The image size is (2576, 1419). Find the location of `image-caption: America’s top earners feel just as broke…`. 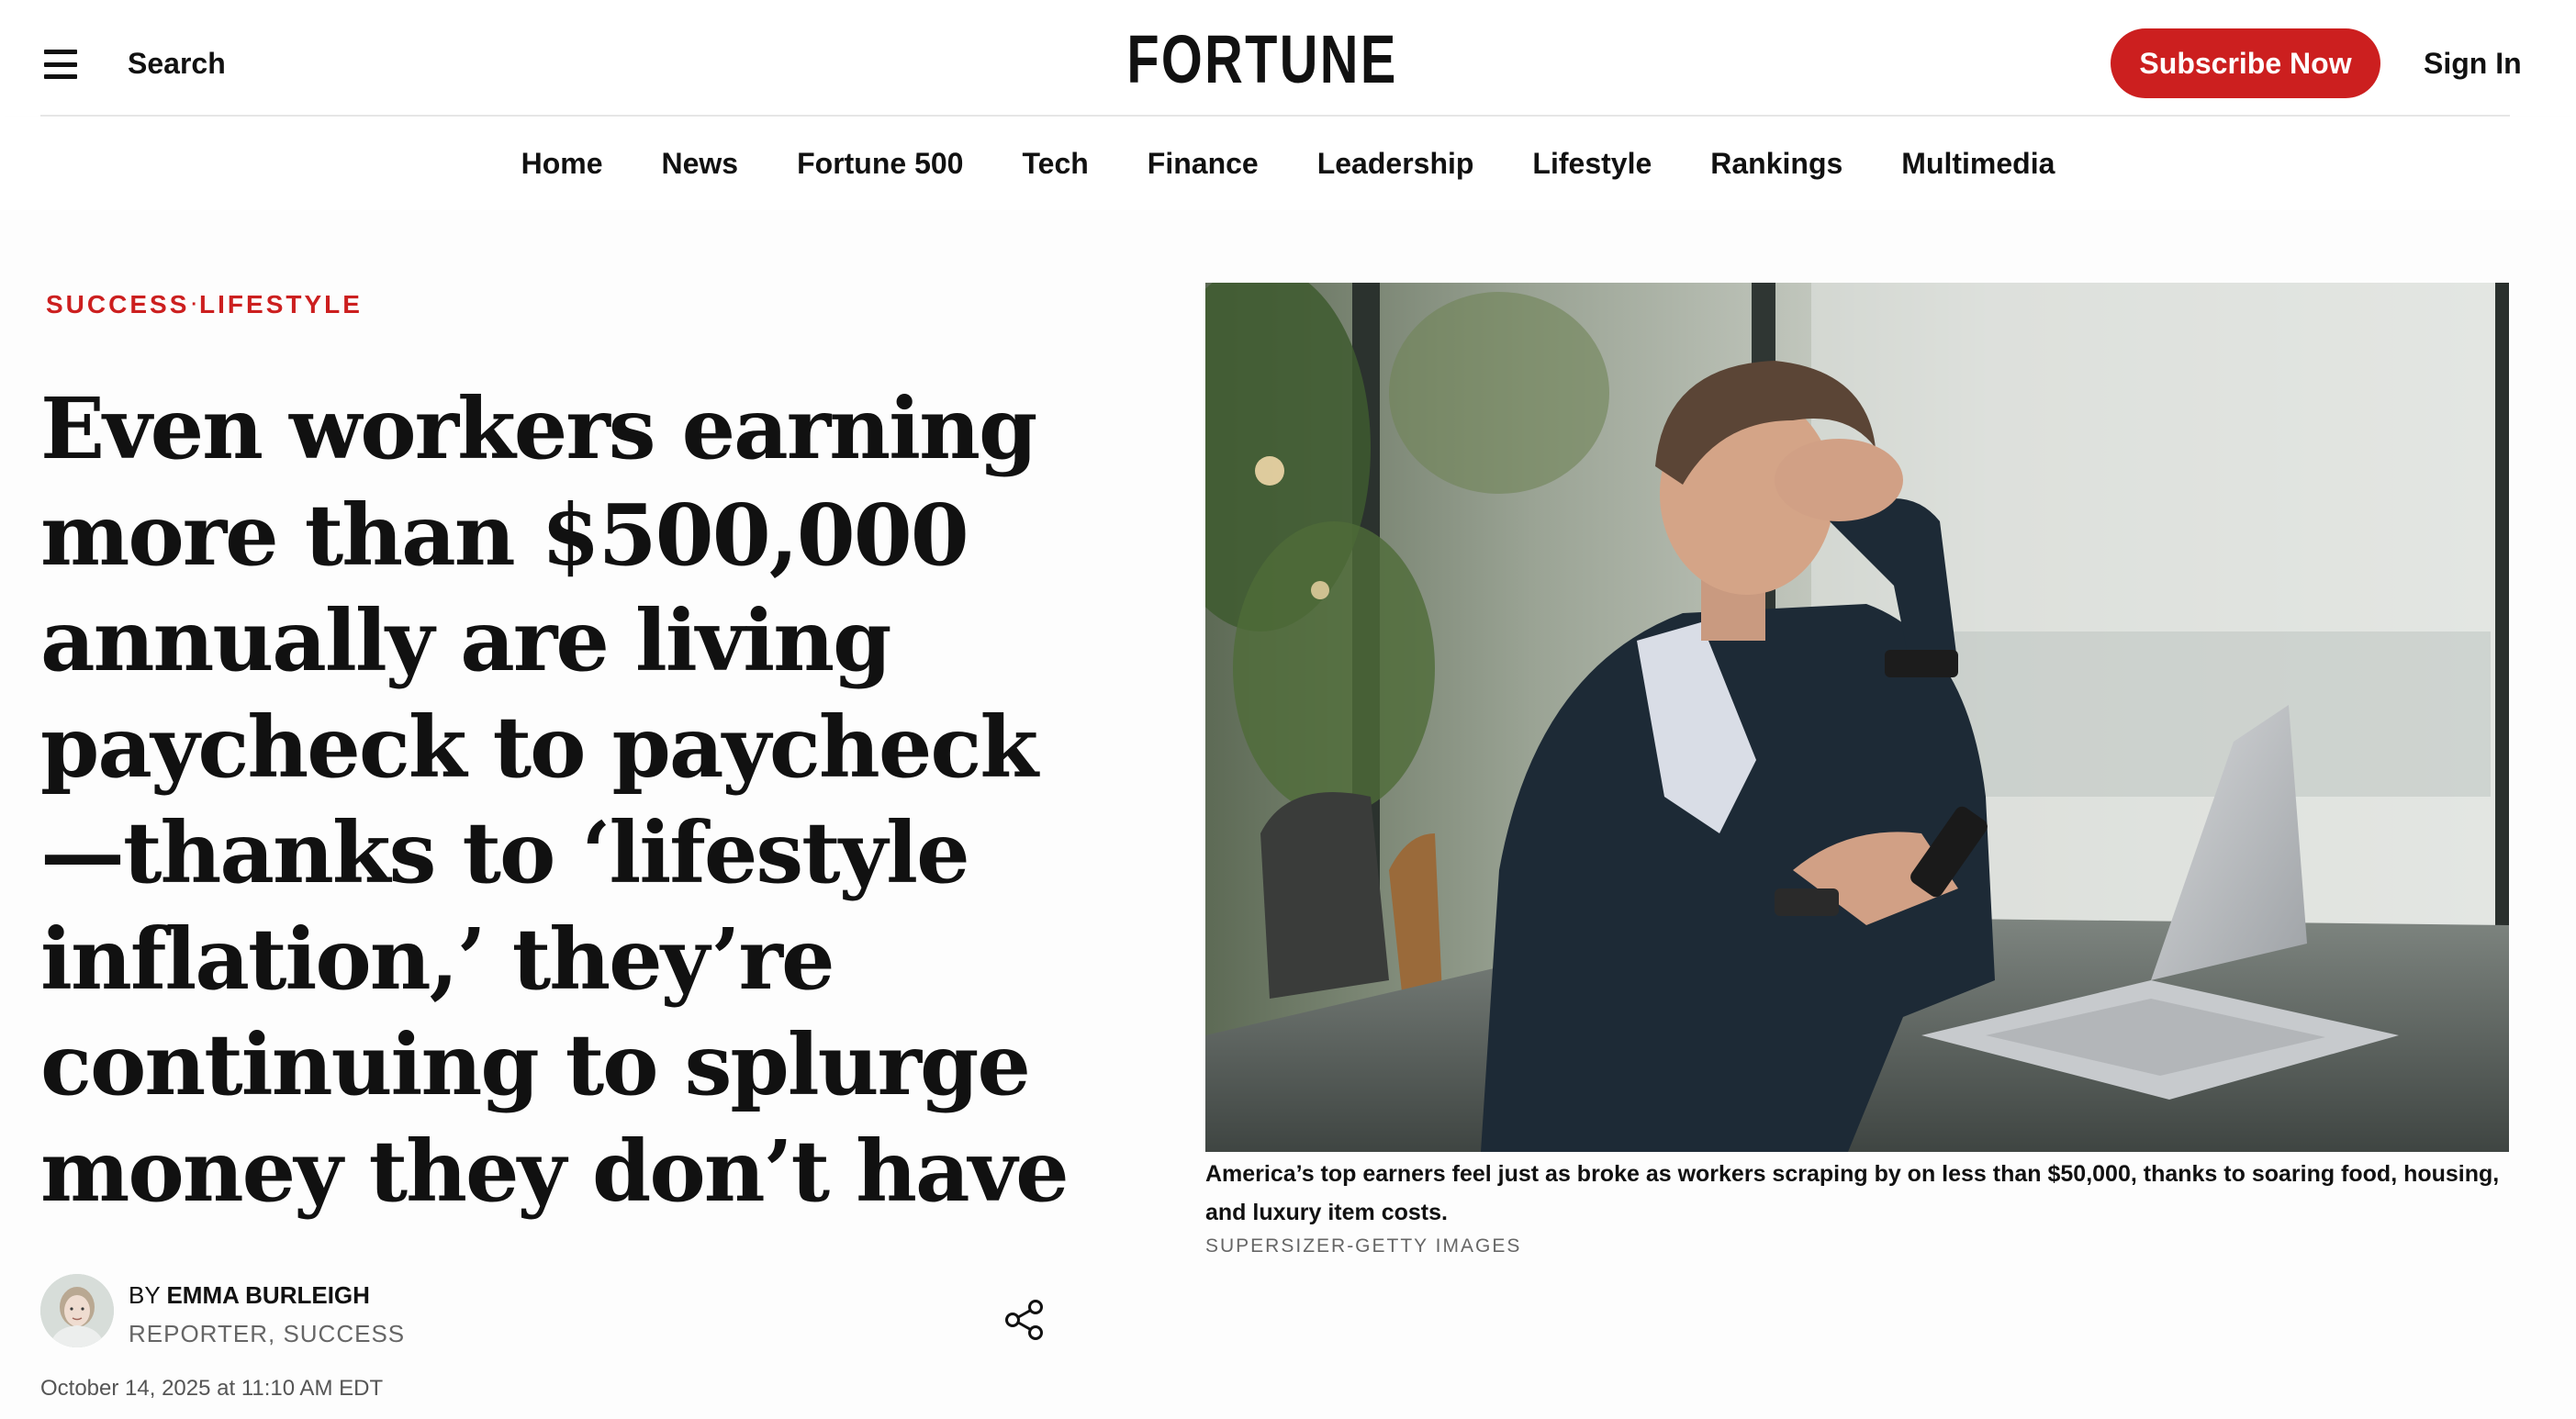

image-caption: America’s top earners feel just as broke… is located at coordinates (1852, 1193).